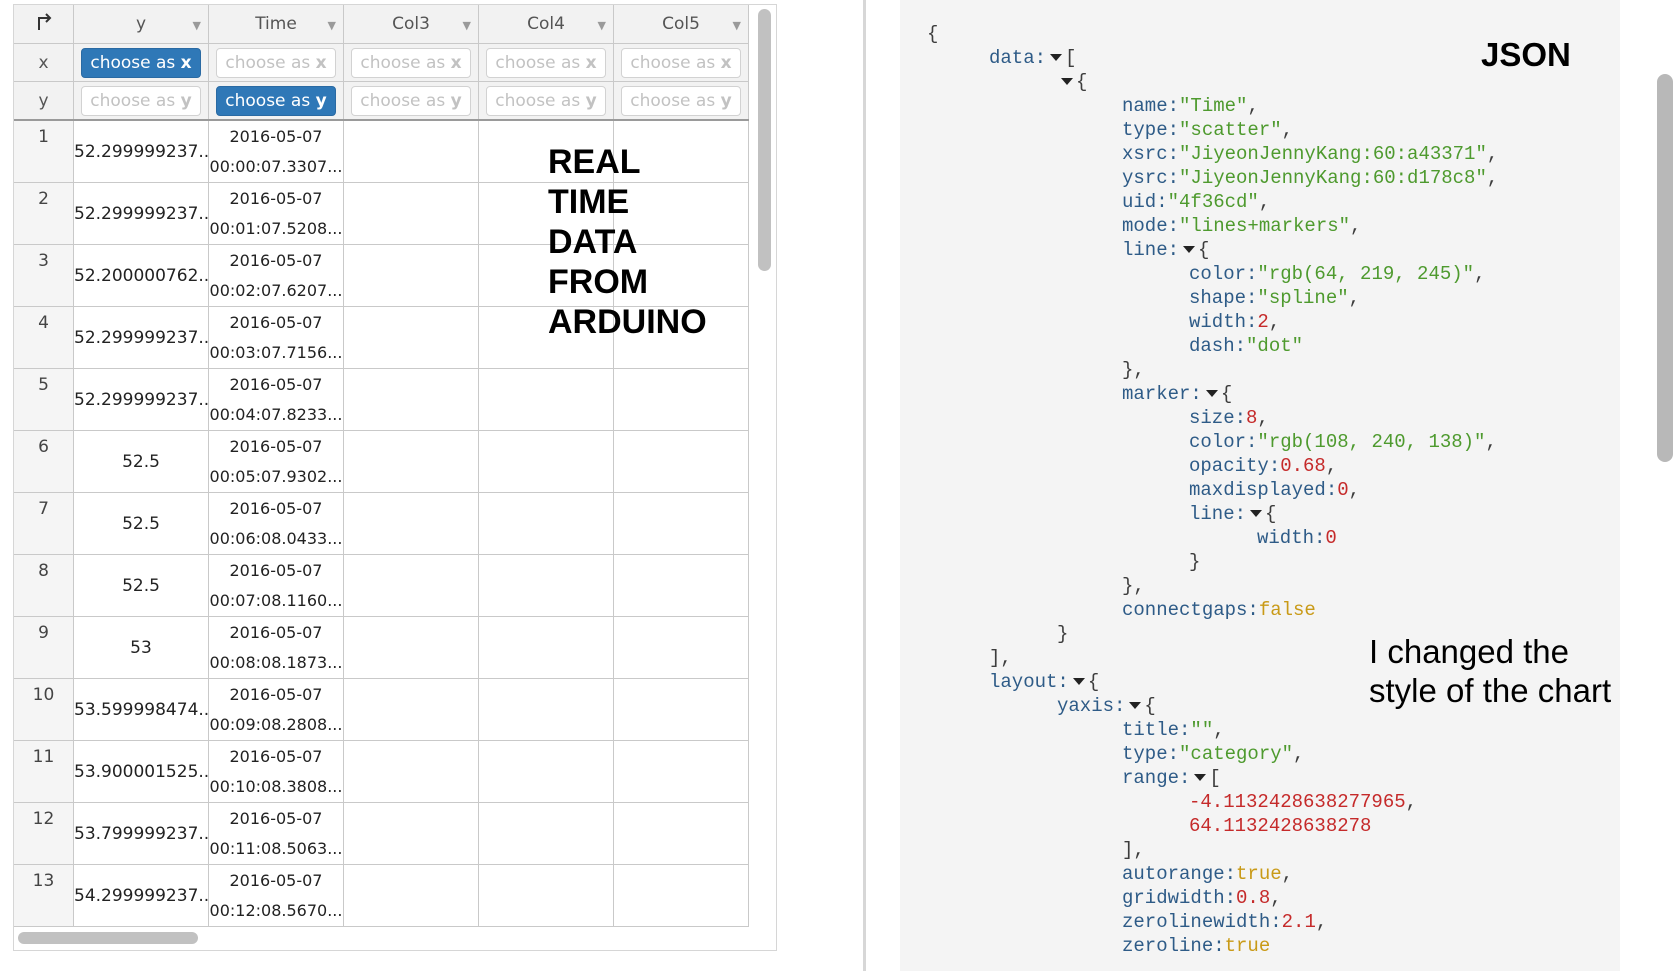 Image resolution: width=1680 pixels, height=971 pixels. What do you see at coordinates (864, 485) in the screenshot?
I see `panel-divider` at bounding box center [864, 485].